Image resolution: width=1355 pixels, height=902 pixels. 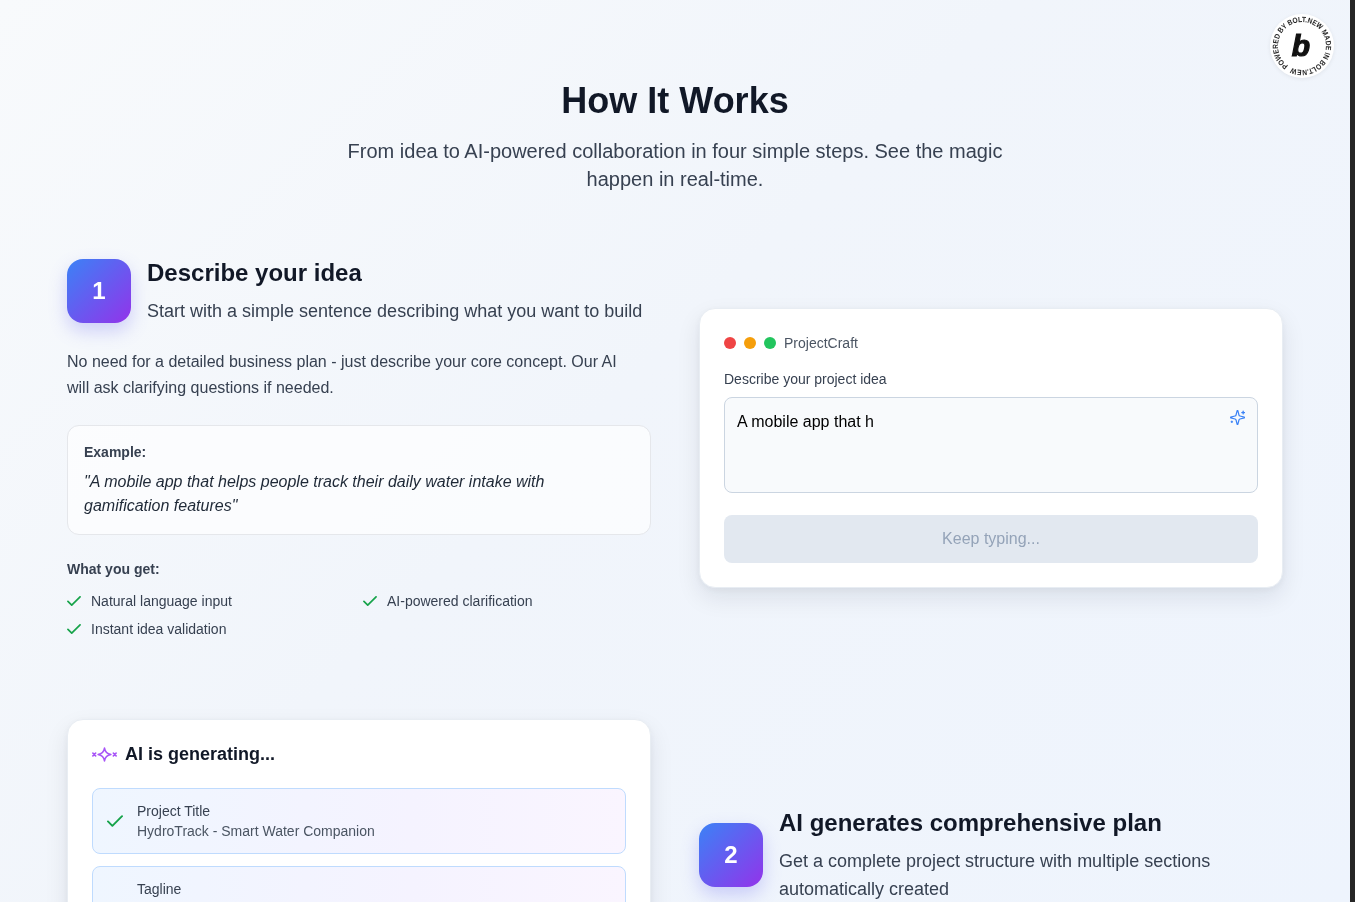 I want to click on step-subtitle: Start with a simple sentence describing what you want to build, so click(x=395, y=311).